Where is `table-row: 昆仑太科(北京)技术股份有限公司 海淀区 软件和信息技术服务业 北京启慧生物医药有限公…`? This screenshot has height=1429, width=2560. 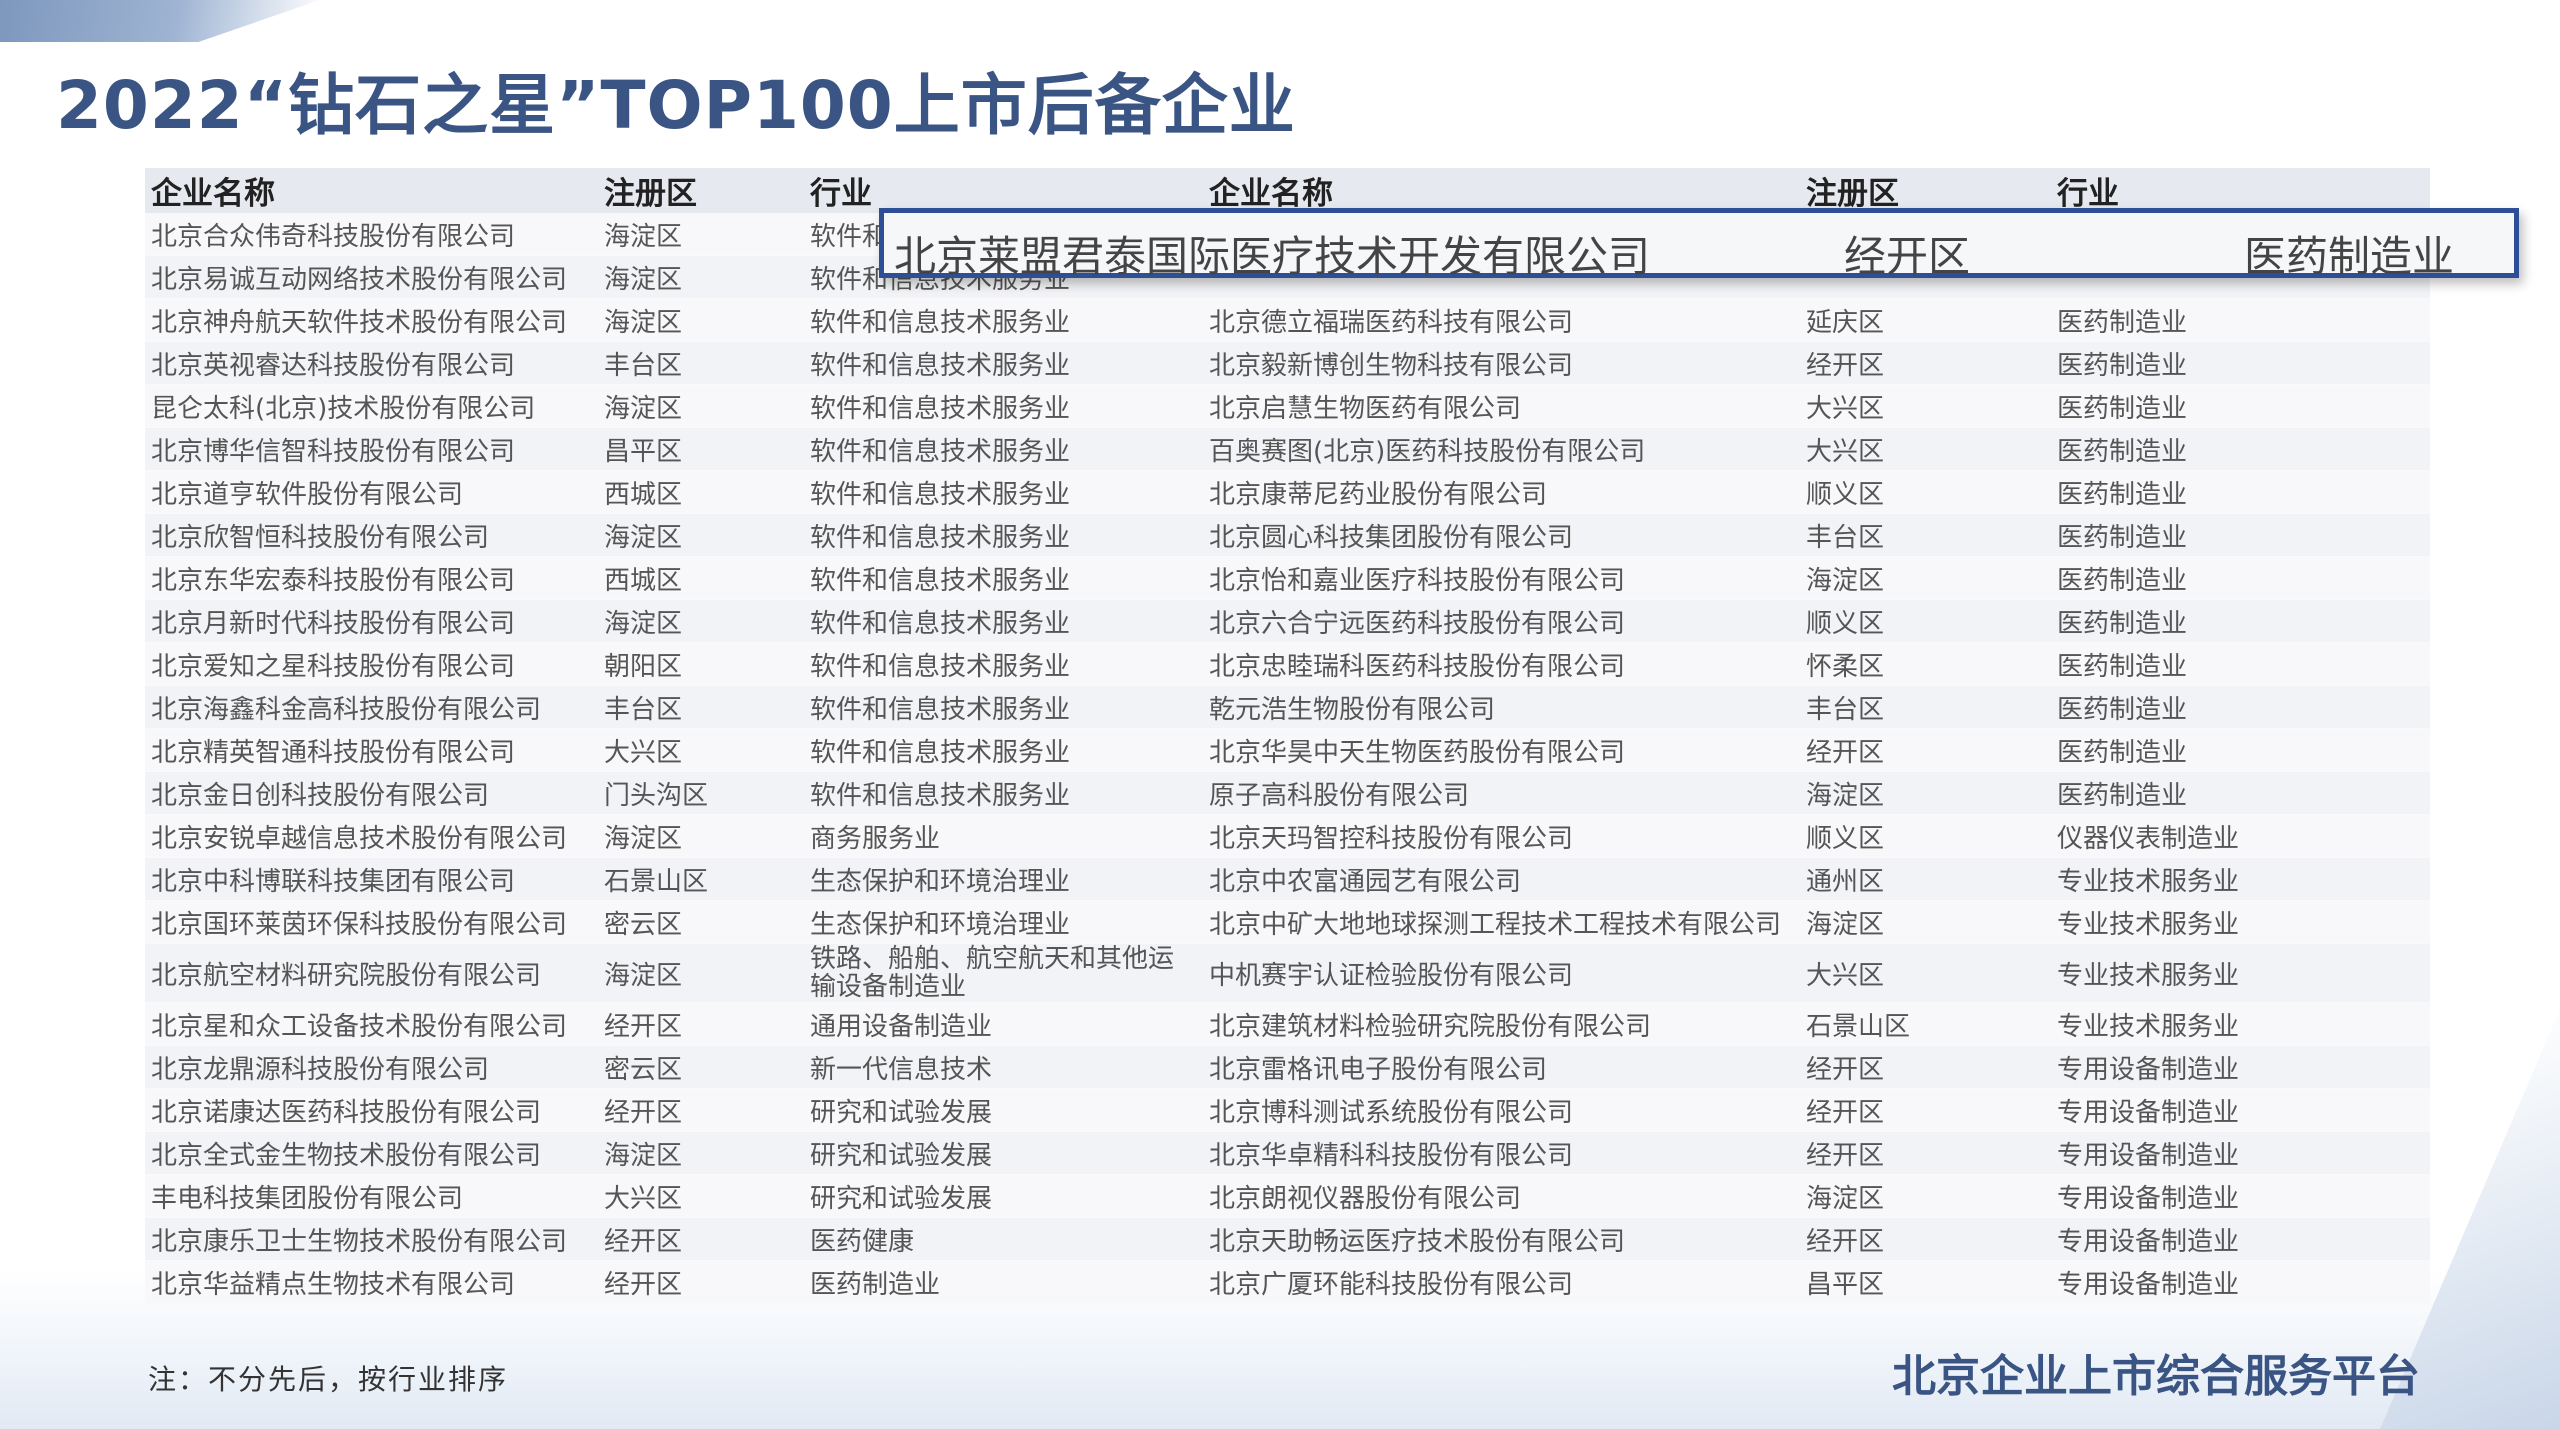 table-row: 昆仑太科(北京)技术股份有限公司 海淀区 软件和信息技术服务业 北京启慧生物医药有限公… is located at coordinates (1287, 406).